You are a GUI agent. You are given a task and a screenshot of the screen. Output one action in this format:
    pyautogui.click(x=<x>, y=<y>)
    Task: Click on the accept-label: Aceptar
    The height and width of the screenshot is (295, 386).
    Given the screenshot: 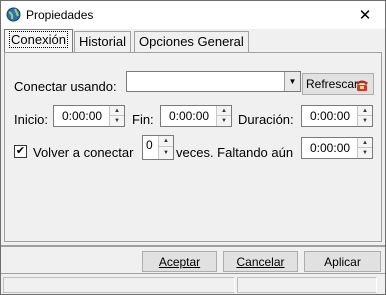 What is the action you would take?
    pyautogui.click(x=179, y=261)
    